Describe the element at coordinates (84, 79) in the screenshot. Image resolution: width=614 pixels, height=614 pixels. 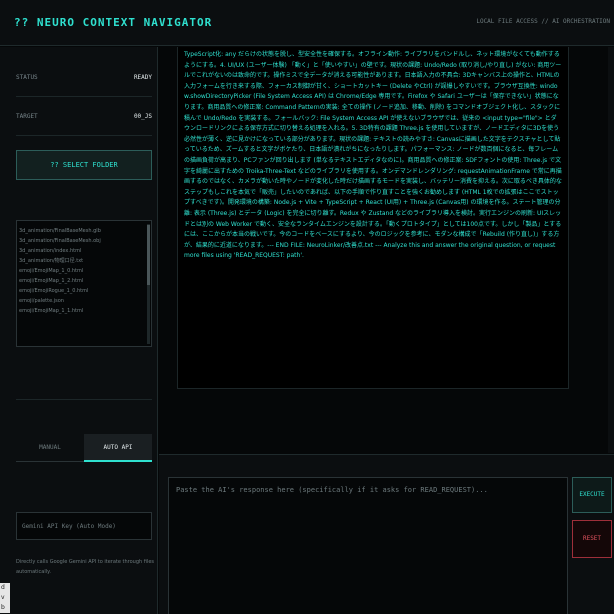
I see `status-row: STATUS READY` at that location.